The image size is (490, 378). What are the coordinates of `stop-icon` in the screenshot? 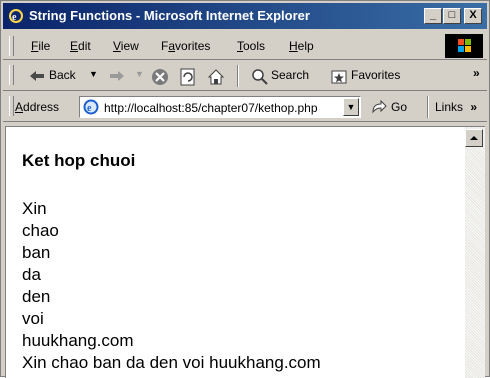 It's located at (160, 77).